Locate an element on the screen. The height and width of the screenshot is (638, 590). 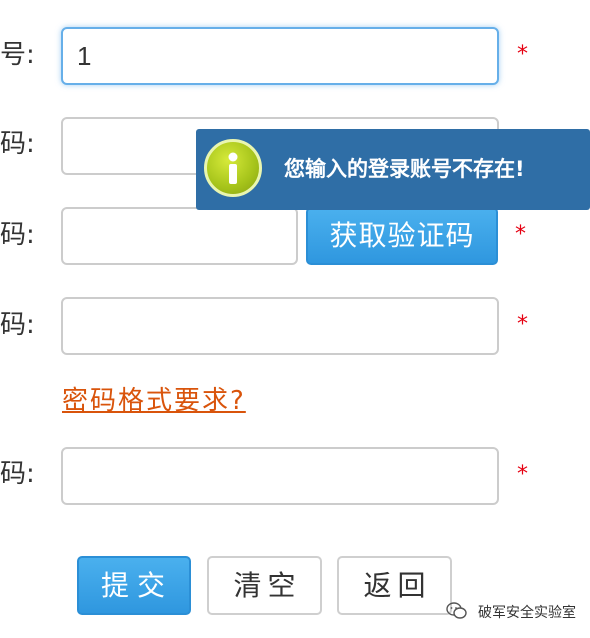
tooltip-message: 您输入的登录账号不存在! is located at coordinates (404, 169).